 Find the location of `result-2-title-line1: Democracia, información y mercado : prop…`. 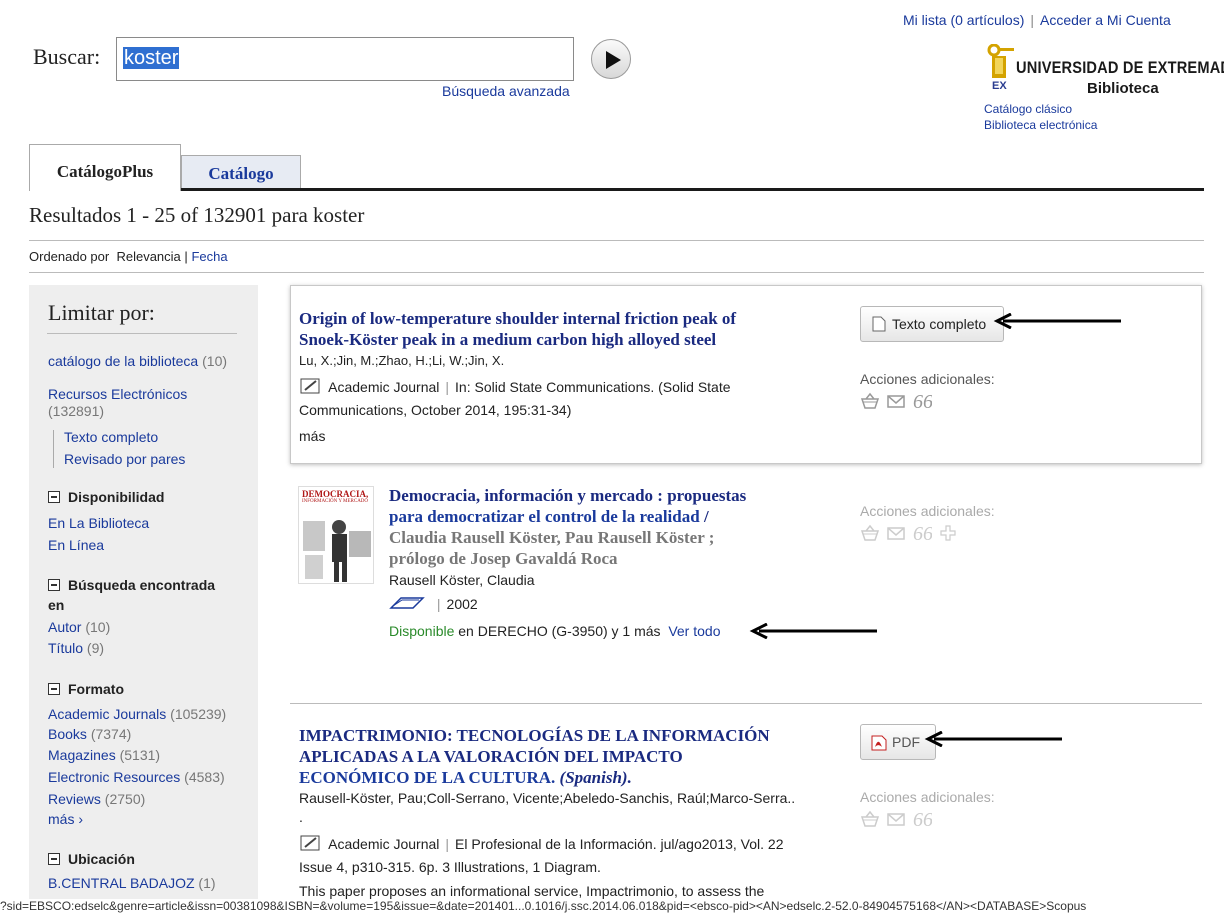

result-2-title-line1: Democracia, información y mercado : prop… is located at coordinates (567, 495).